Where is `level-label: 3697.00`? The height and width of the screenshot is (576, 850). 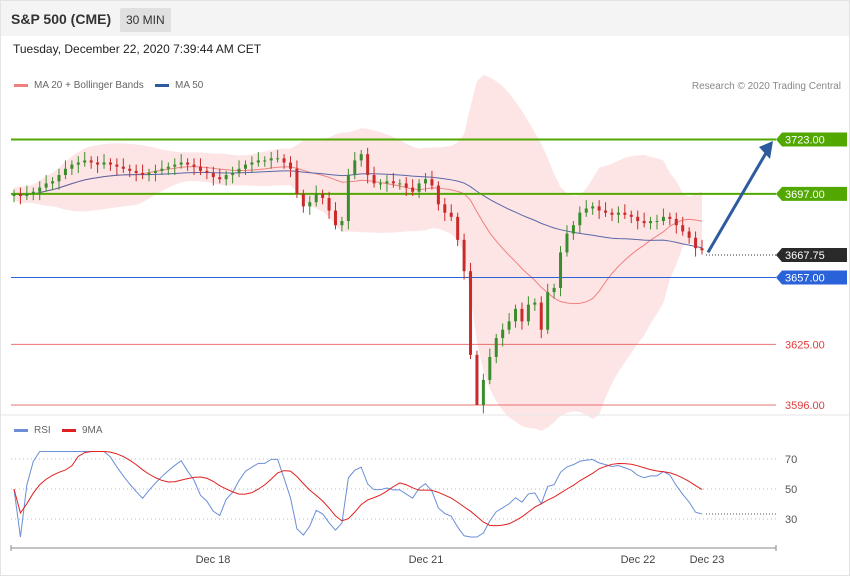 level-label: 3697.00 is located at coordinates (805, 195).